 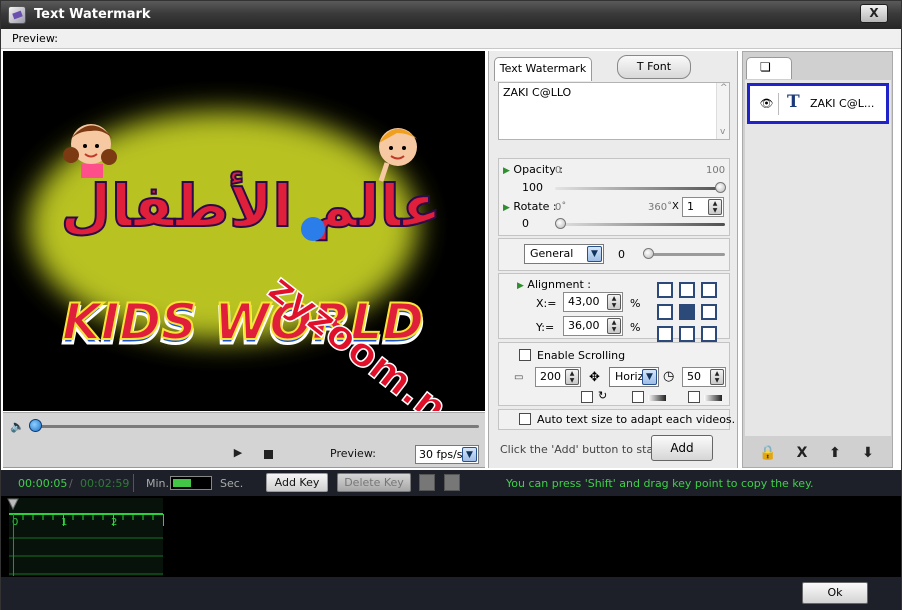 What do you see at coordinates (191, 483) in the screenshot?
I see `zoom-slider` at bounding box center [191, 483].